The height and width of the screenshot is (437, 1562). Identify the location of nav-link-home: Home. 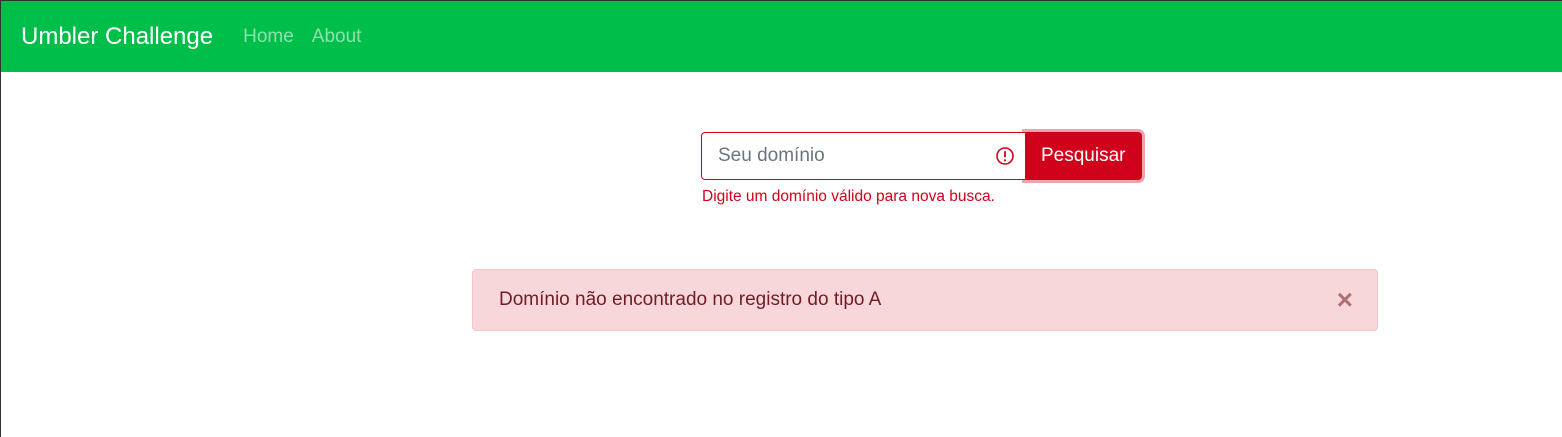
(268, 37).